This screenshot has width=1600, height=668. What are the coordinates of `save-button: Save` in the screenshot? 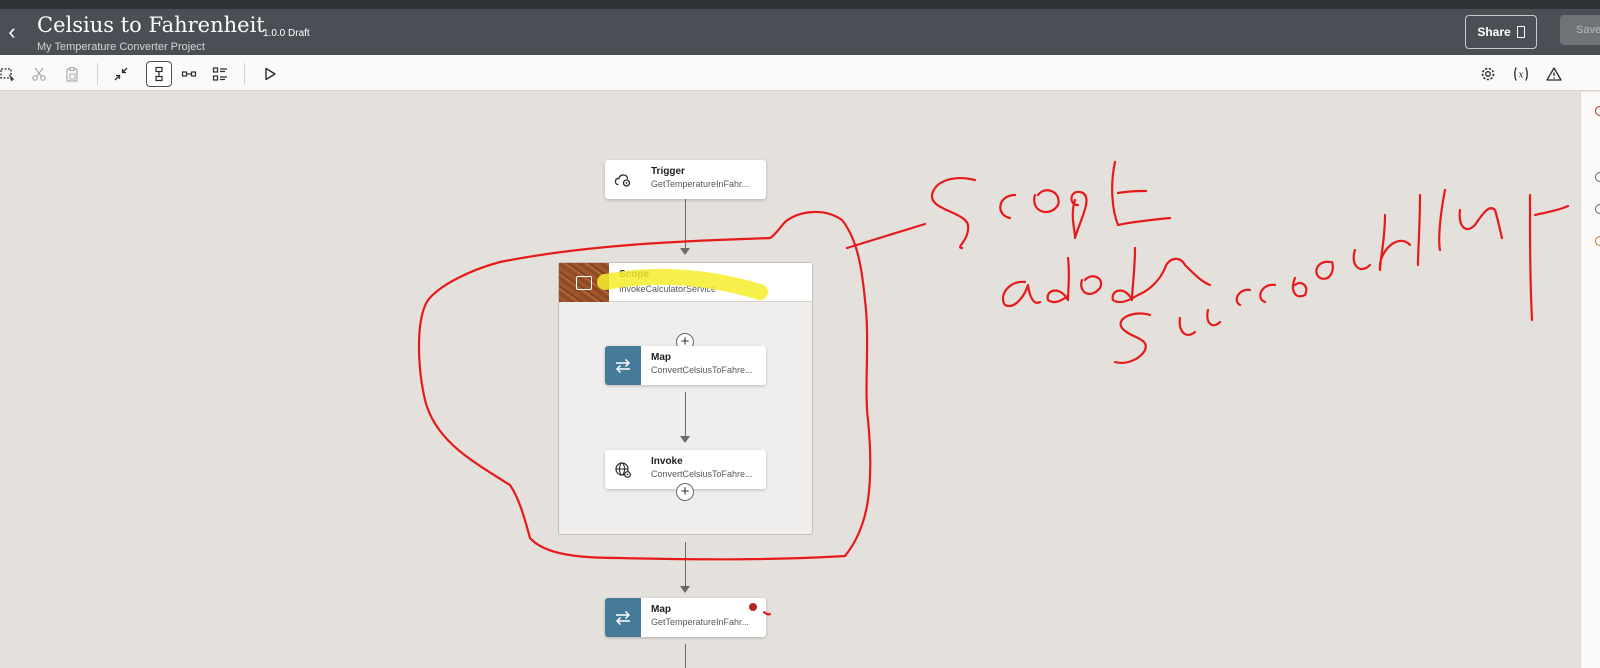 It's located at (1580, 30).